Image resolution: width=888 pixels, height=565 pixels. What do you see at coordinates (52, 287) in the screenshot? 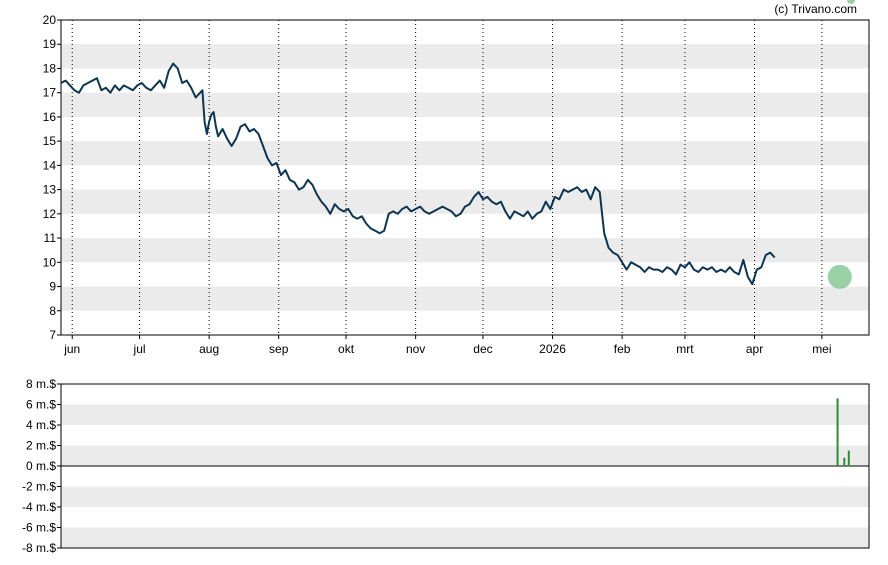
I see `price-y-tick-label: 9` at bounding box center [52, 287].